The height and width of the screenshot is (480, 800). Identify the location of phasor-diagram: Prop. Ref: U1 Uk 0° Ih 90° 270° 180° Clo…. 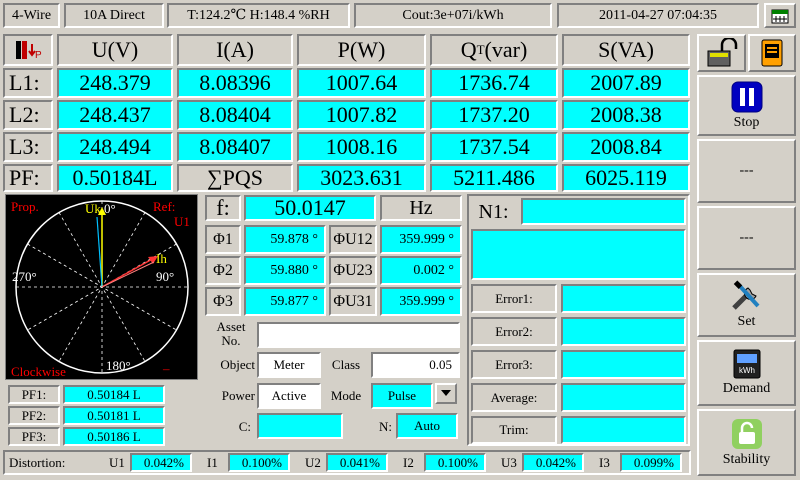
(101, 287).